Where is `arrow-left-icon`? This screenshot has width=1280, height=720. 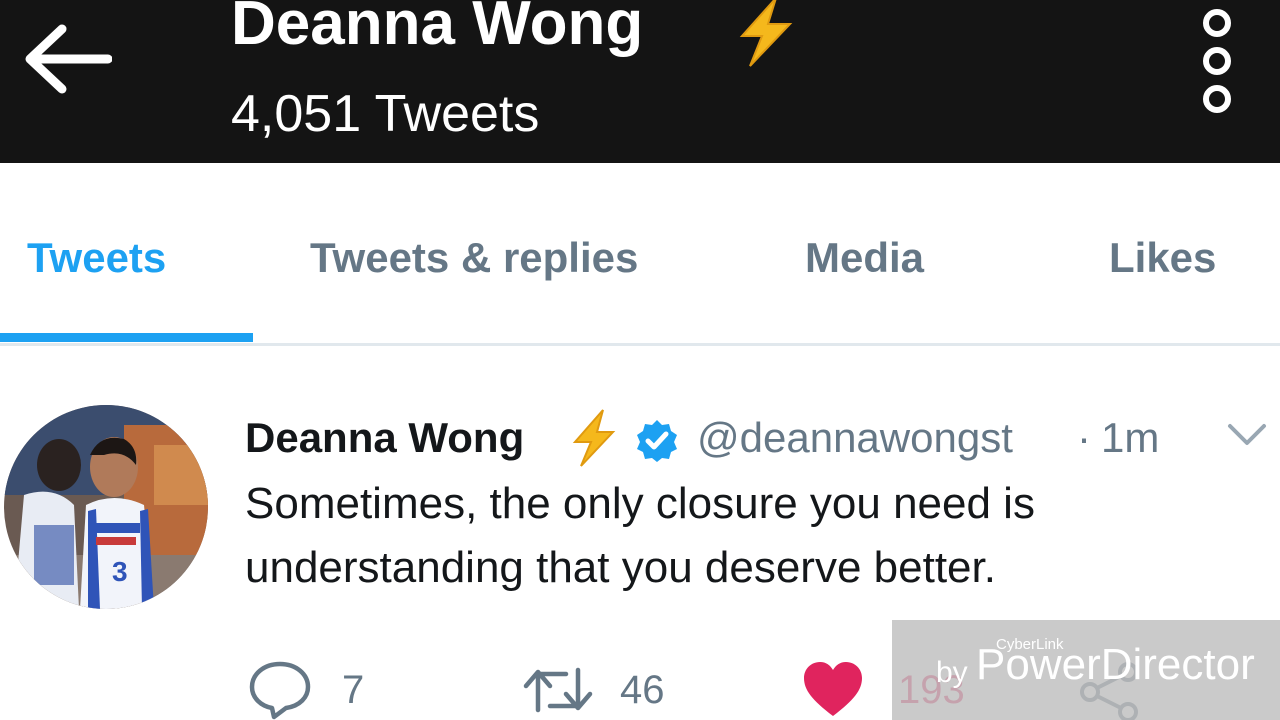 arrow-left-icon is located at coordinates (69, 59).